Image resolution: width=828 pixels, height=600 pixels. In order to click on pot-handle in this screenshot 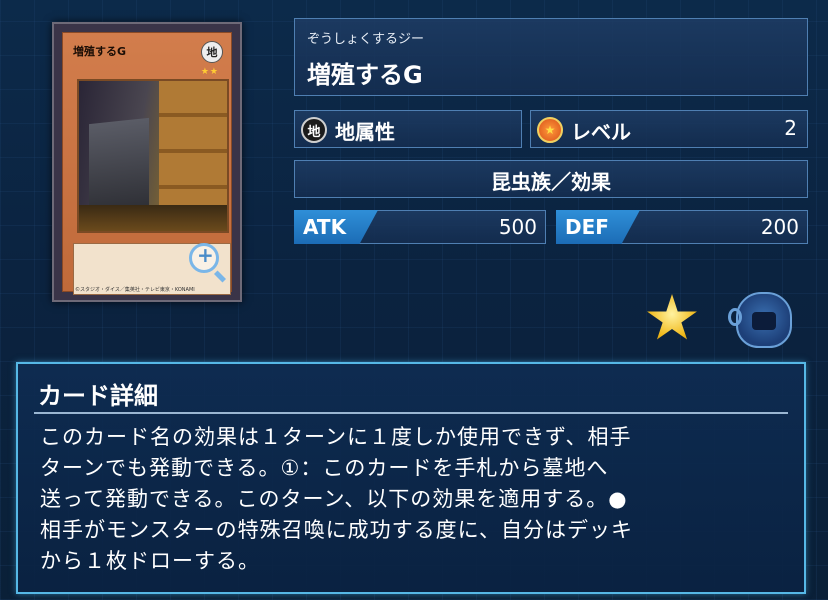, I will do `click(735, 317)`.